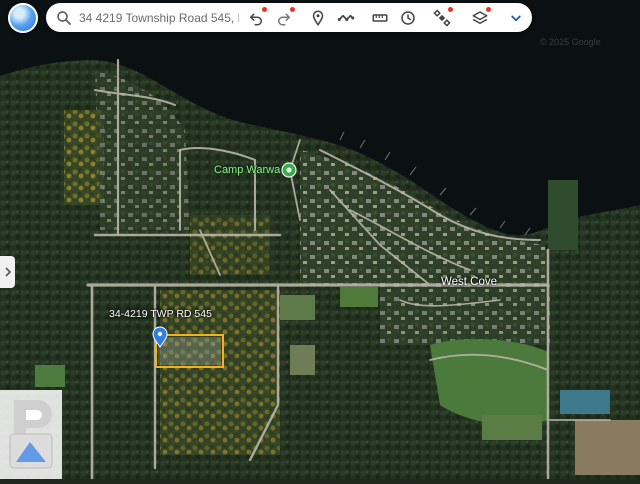 This screenshot has width=640, height=484. What do you see at coordinates (159, 17) in the screenshot?
I see `search-input` at bounding box center [159, 17].